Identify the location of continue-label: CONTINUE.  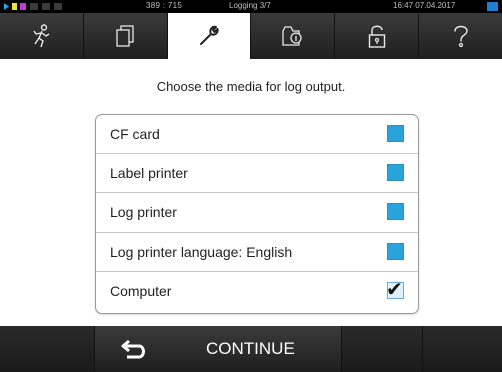
(250, 348).